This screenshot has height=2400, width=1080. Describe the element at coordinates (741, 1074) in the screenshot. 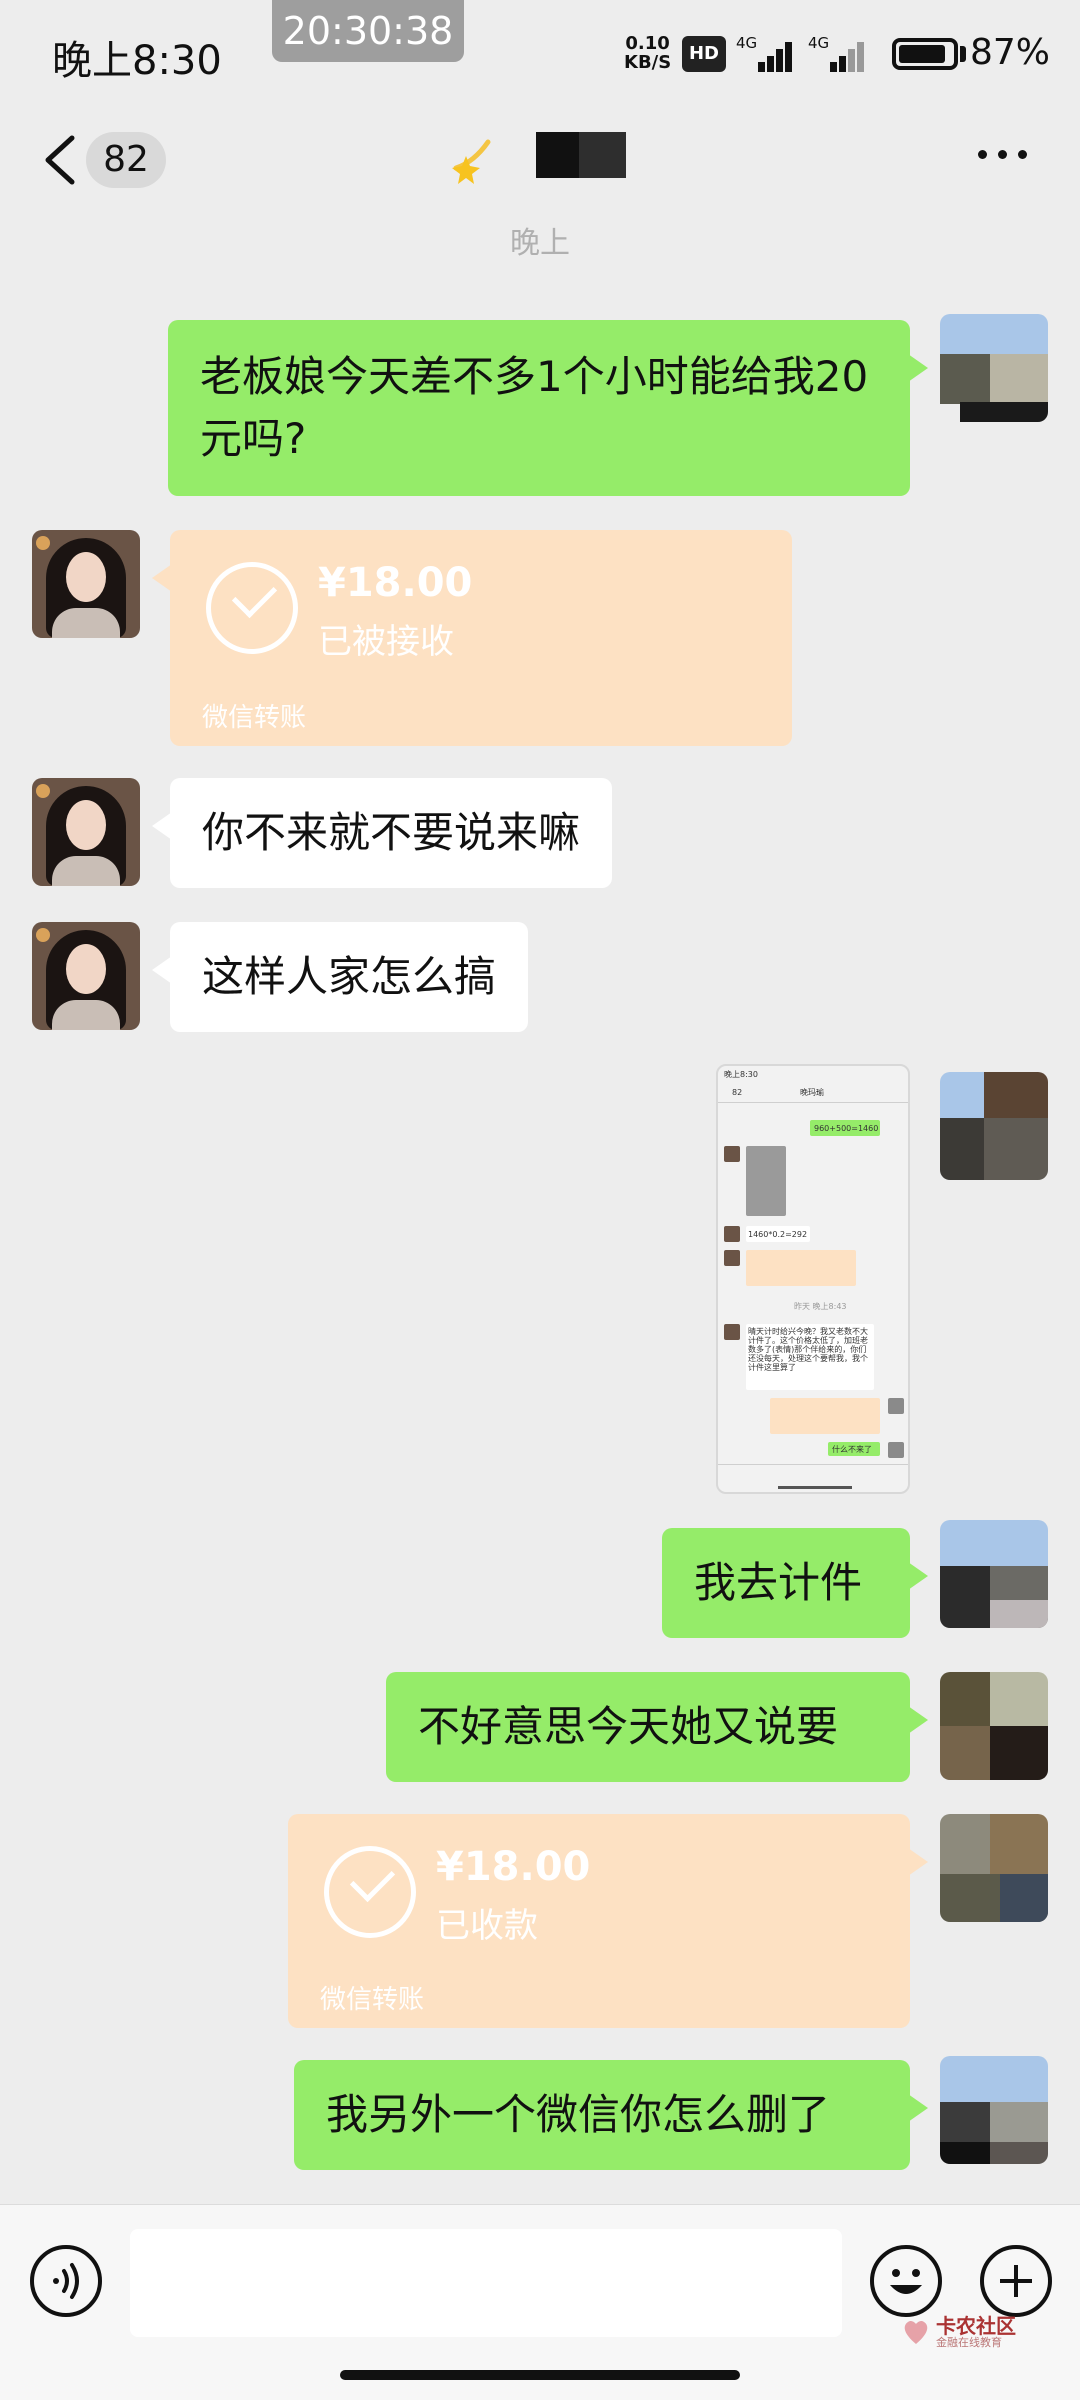

I see `thumb-status-time: 晚上8:30` at that location.